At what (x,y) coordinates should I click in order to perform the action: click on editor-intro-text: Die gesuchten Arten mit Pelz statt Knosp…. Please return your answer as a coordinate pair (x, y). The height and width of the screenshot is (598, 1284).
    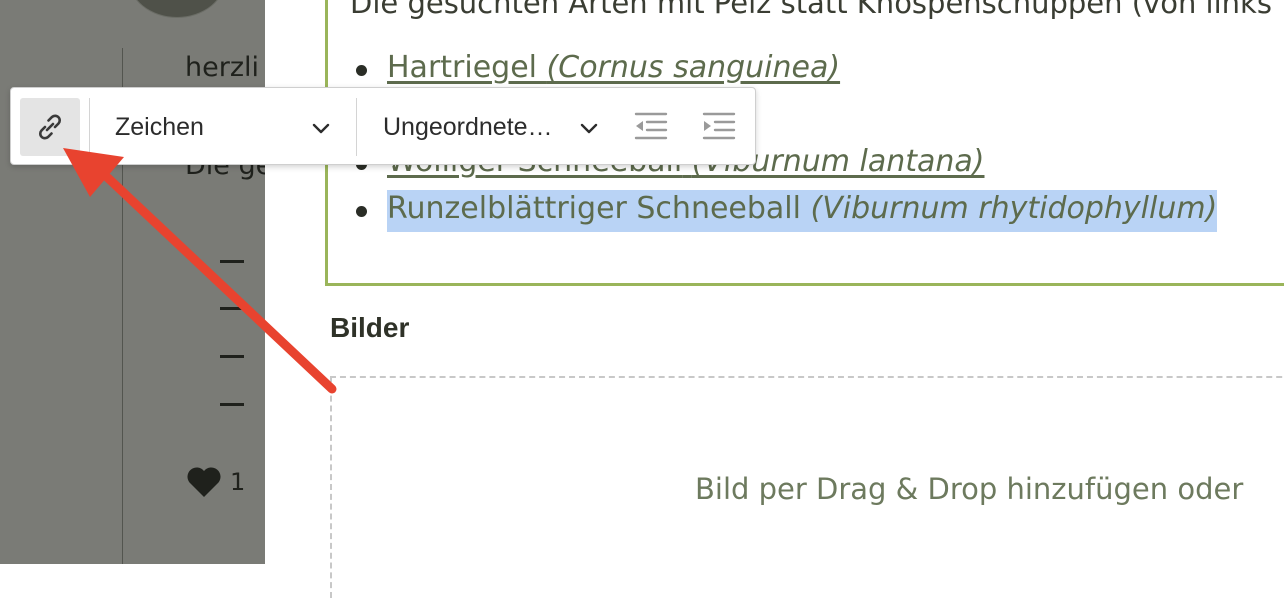
    Looking at the image, I should click on (811, 10).